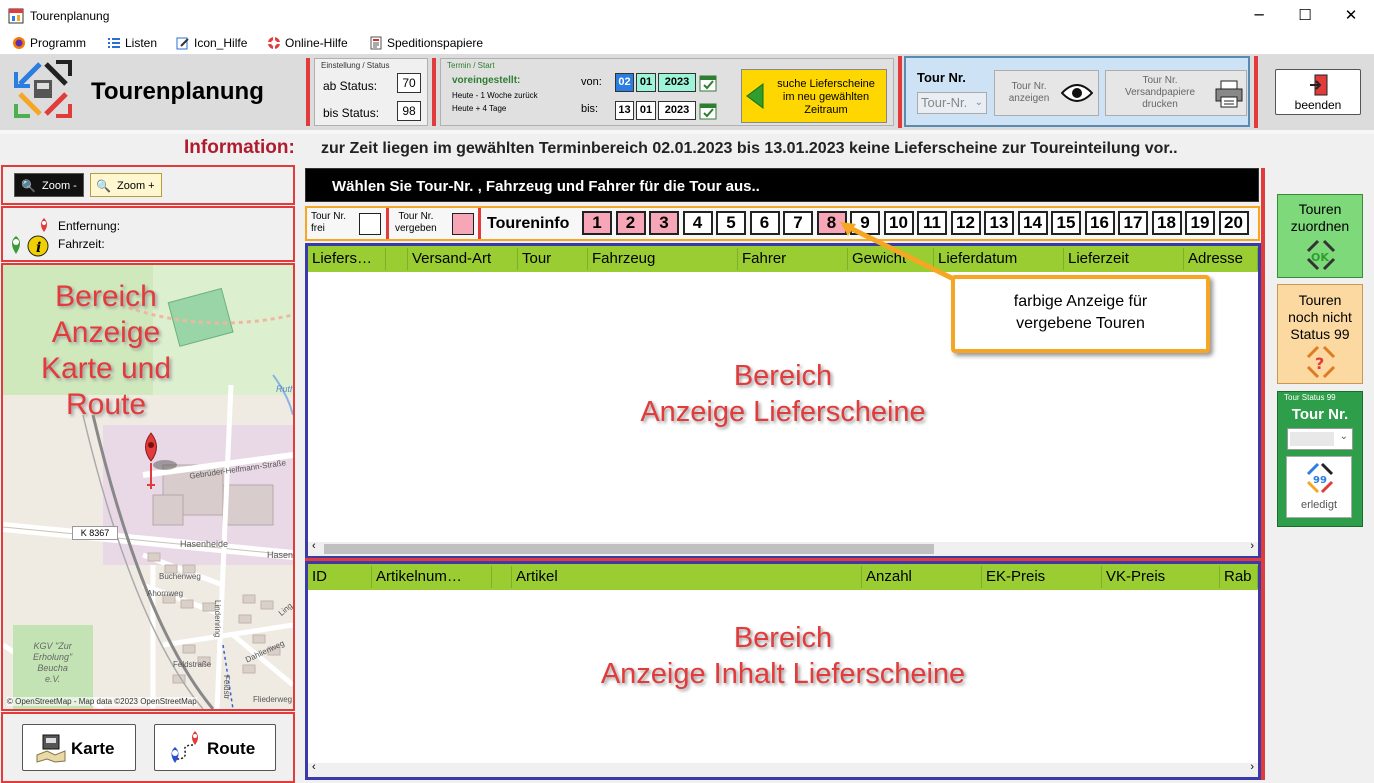 This screenshot has height=783, width=1374. Describe the element at coordinates (663, 259) in the screenshot. I see `column-header: Fahrzeug` at that location.